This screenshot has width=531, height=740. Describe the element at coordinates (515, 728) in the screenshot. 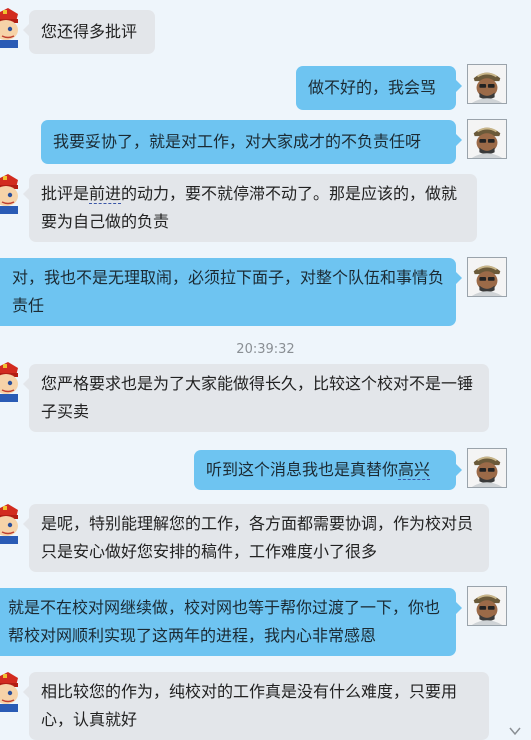

I see `scroll-down-arrow-icon` at that location.